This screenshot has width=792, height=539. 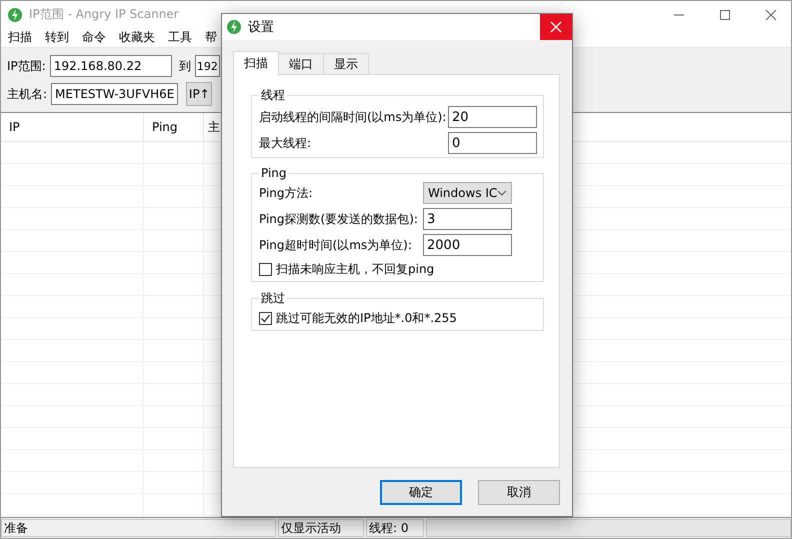 What do you see at coordinates (492, 117) in the screenshot?
I see `input-field: 20` at bounding box center [492, 117].